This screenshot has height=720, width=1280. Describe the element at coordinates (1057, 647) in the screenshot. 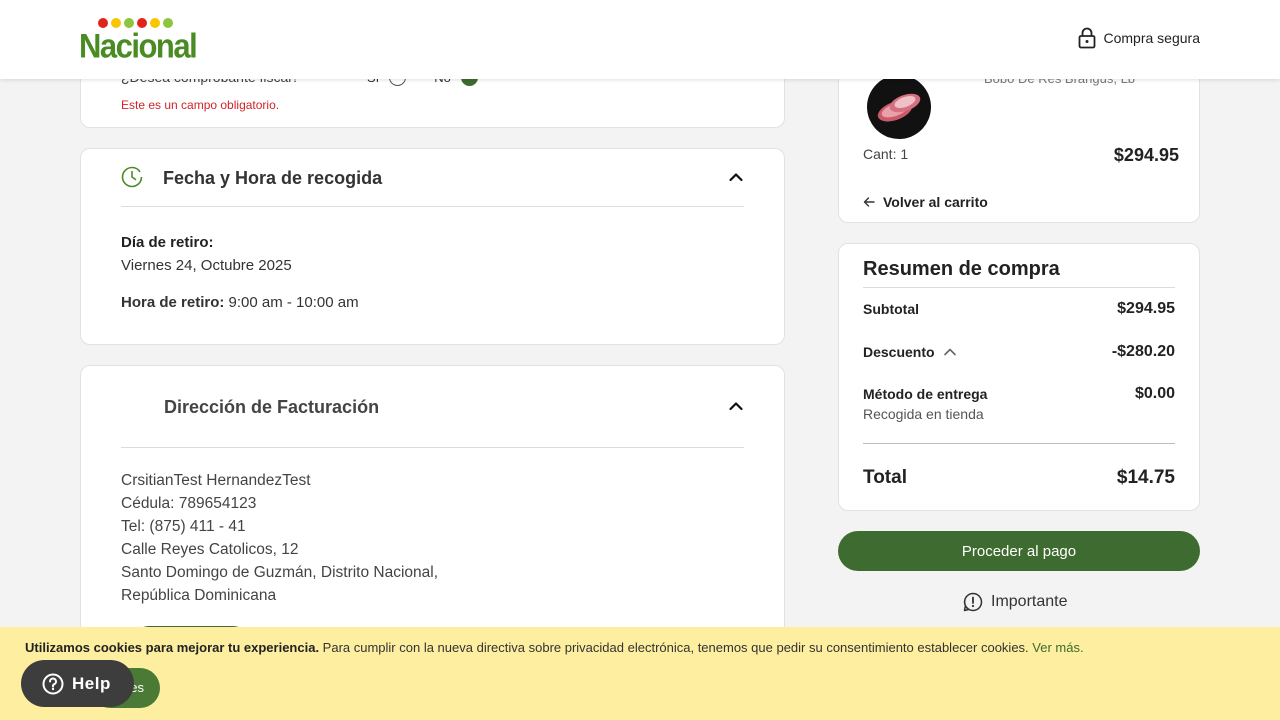

I see `cookie-more-link: Ver más.` at that location.